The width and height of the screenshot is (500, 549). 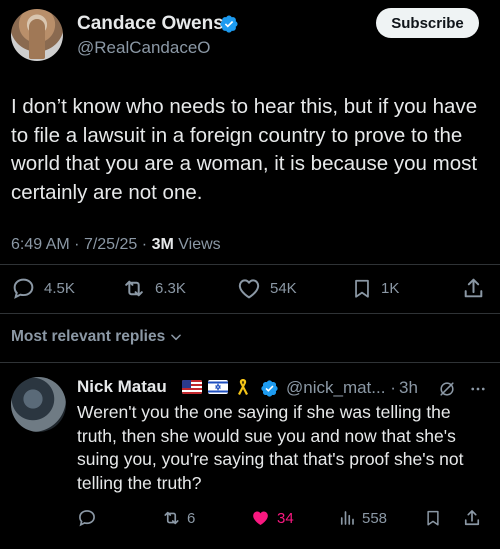 I want to click on author-avatar, so click(x=37, y=35).